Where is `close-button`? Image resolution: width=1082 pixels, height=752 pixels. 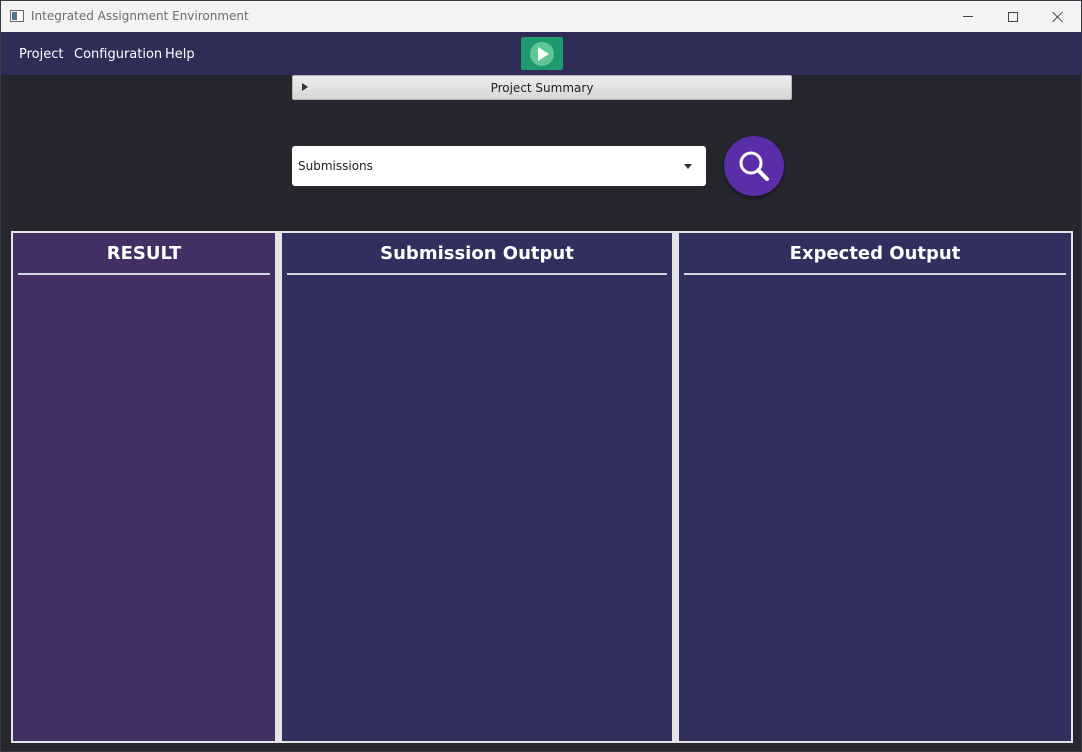
close-button is located at coordinates (1058, 16).